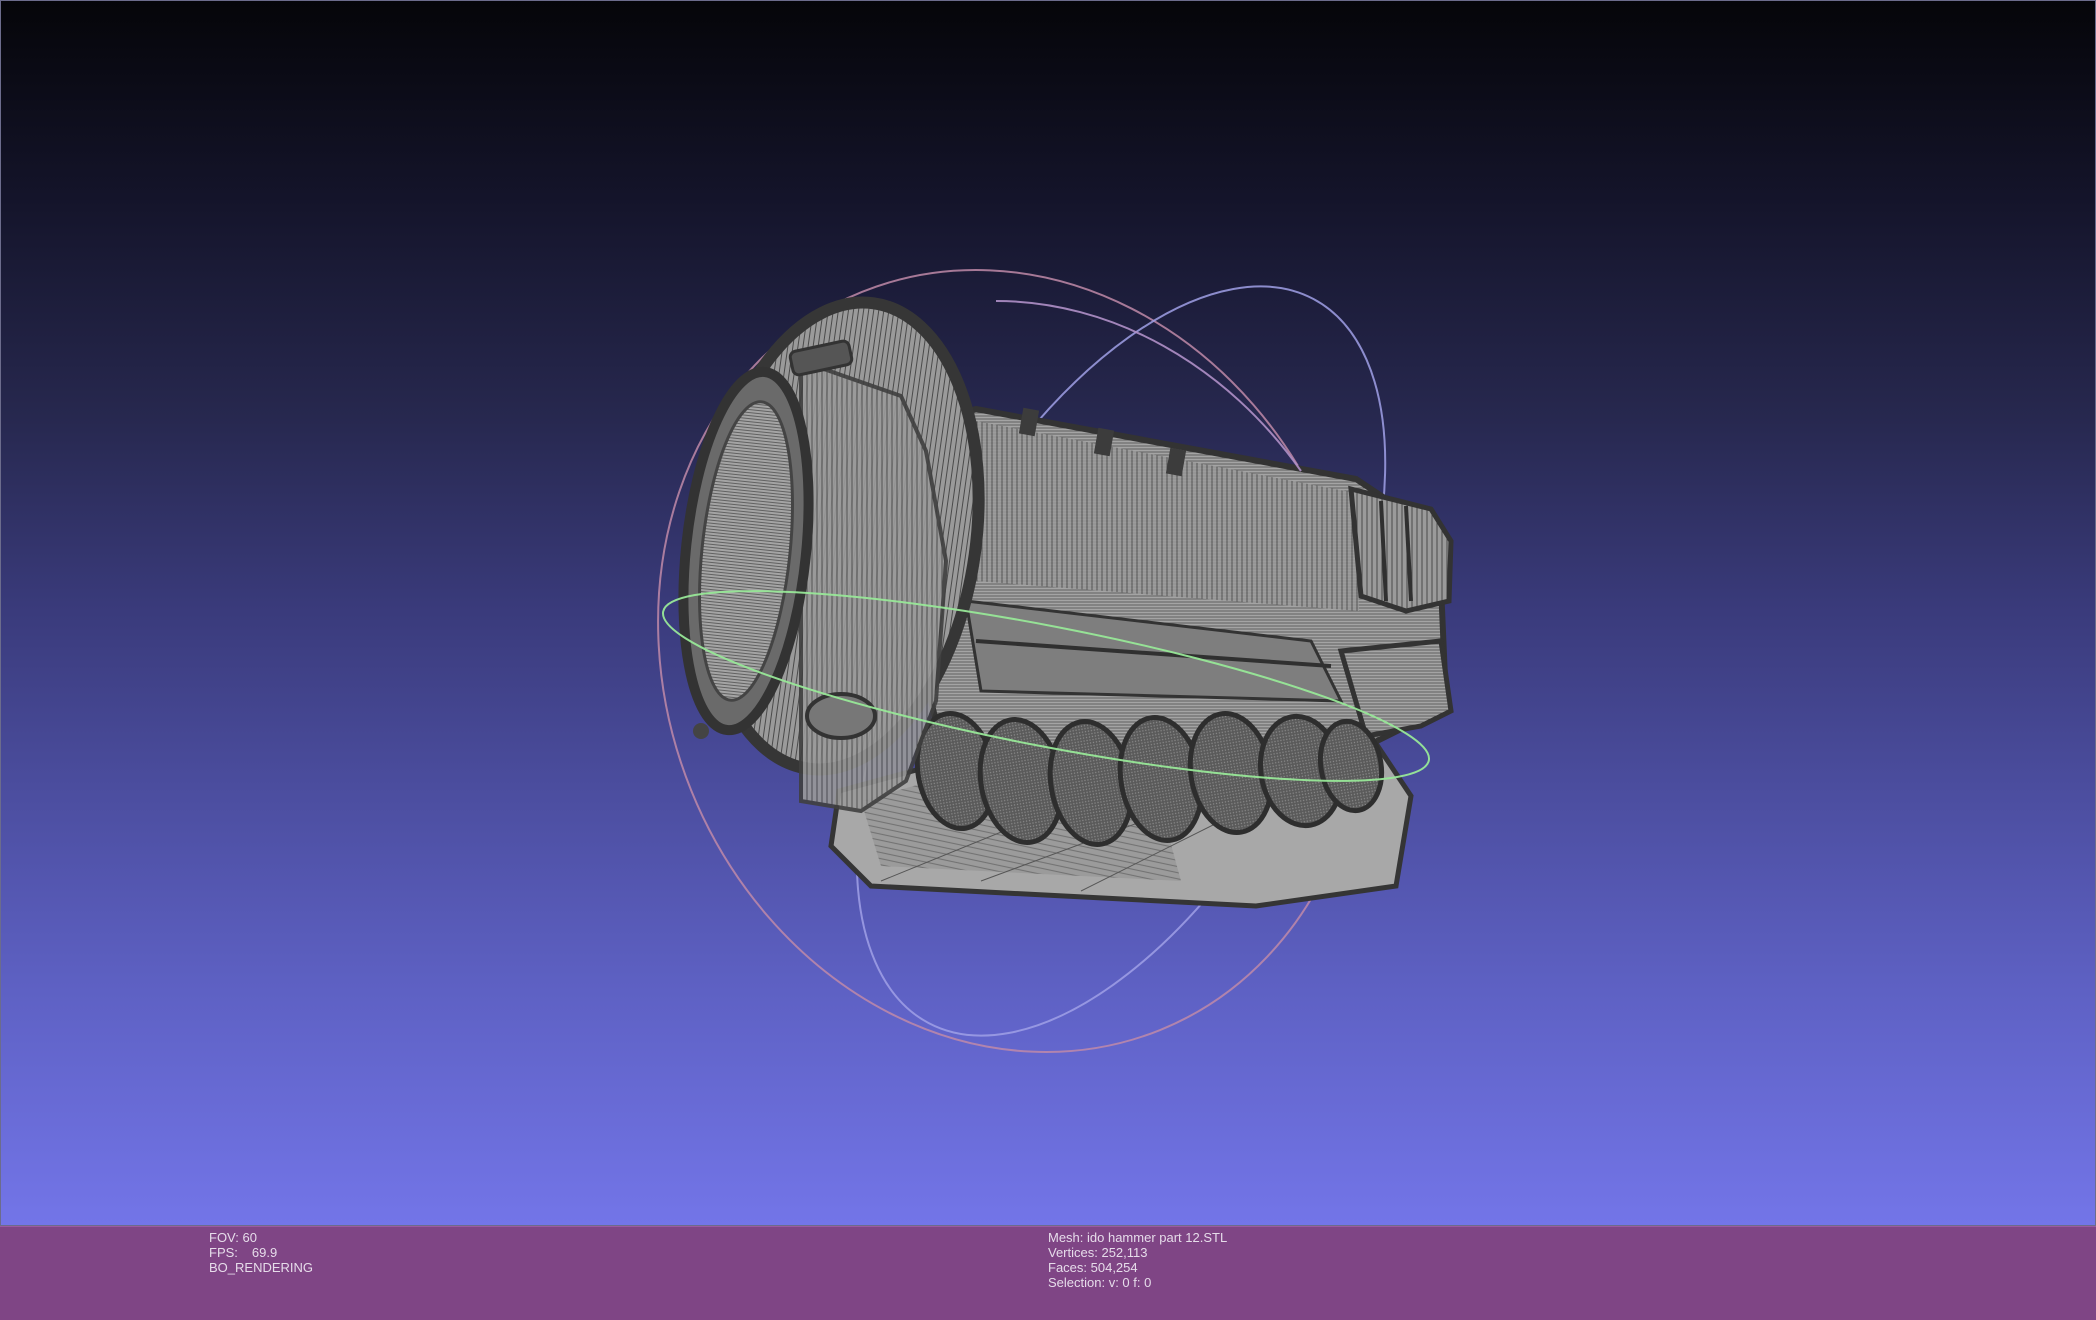 Image resolution: width=2096 pixels, height=1320 pixels. Describe the element at coordinates (1098, 1252) in the screenshot. I see `vertex-count: Vertices: 252,113` at that location.